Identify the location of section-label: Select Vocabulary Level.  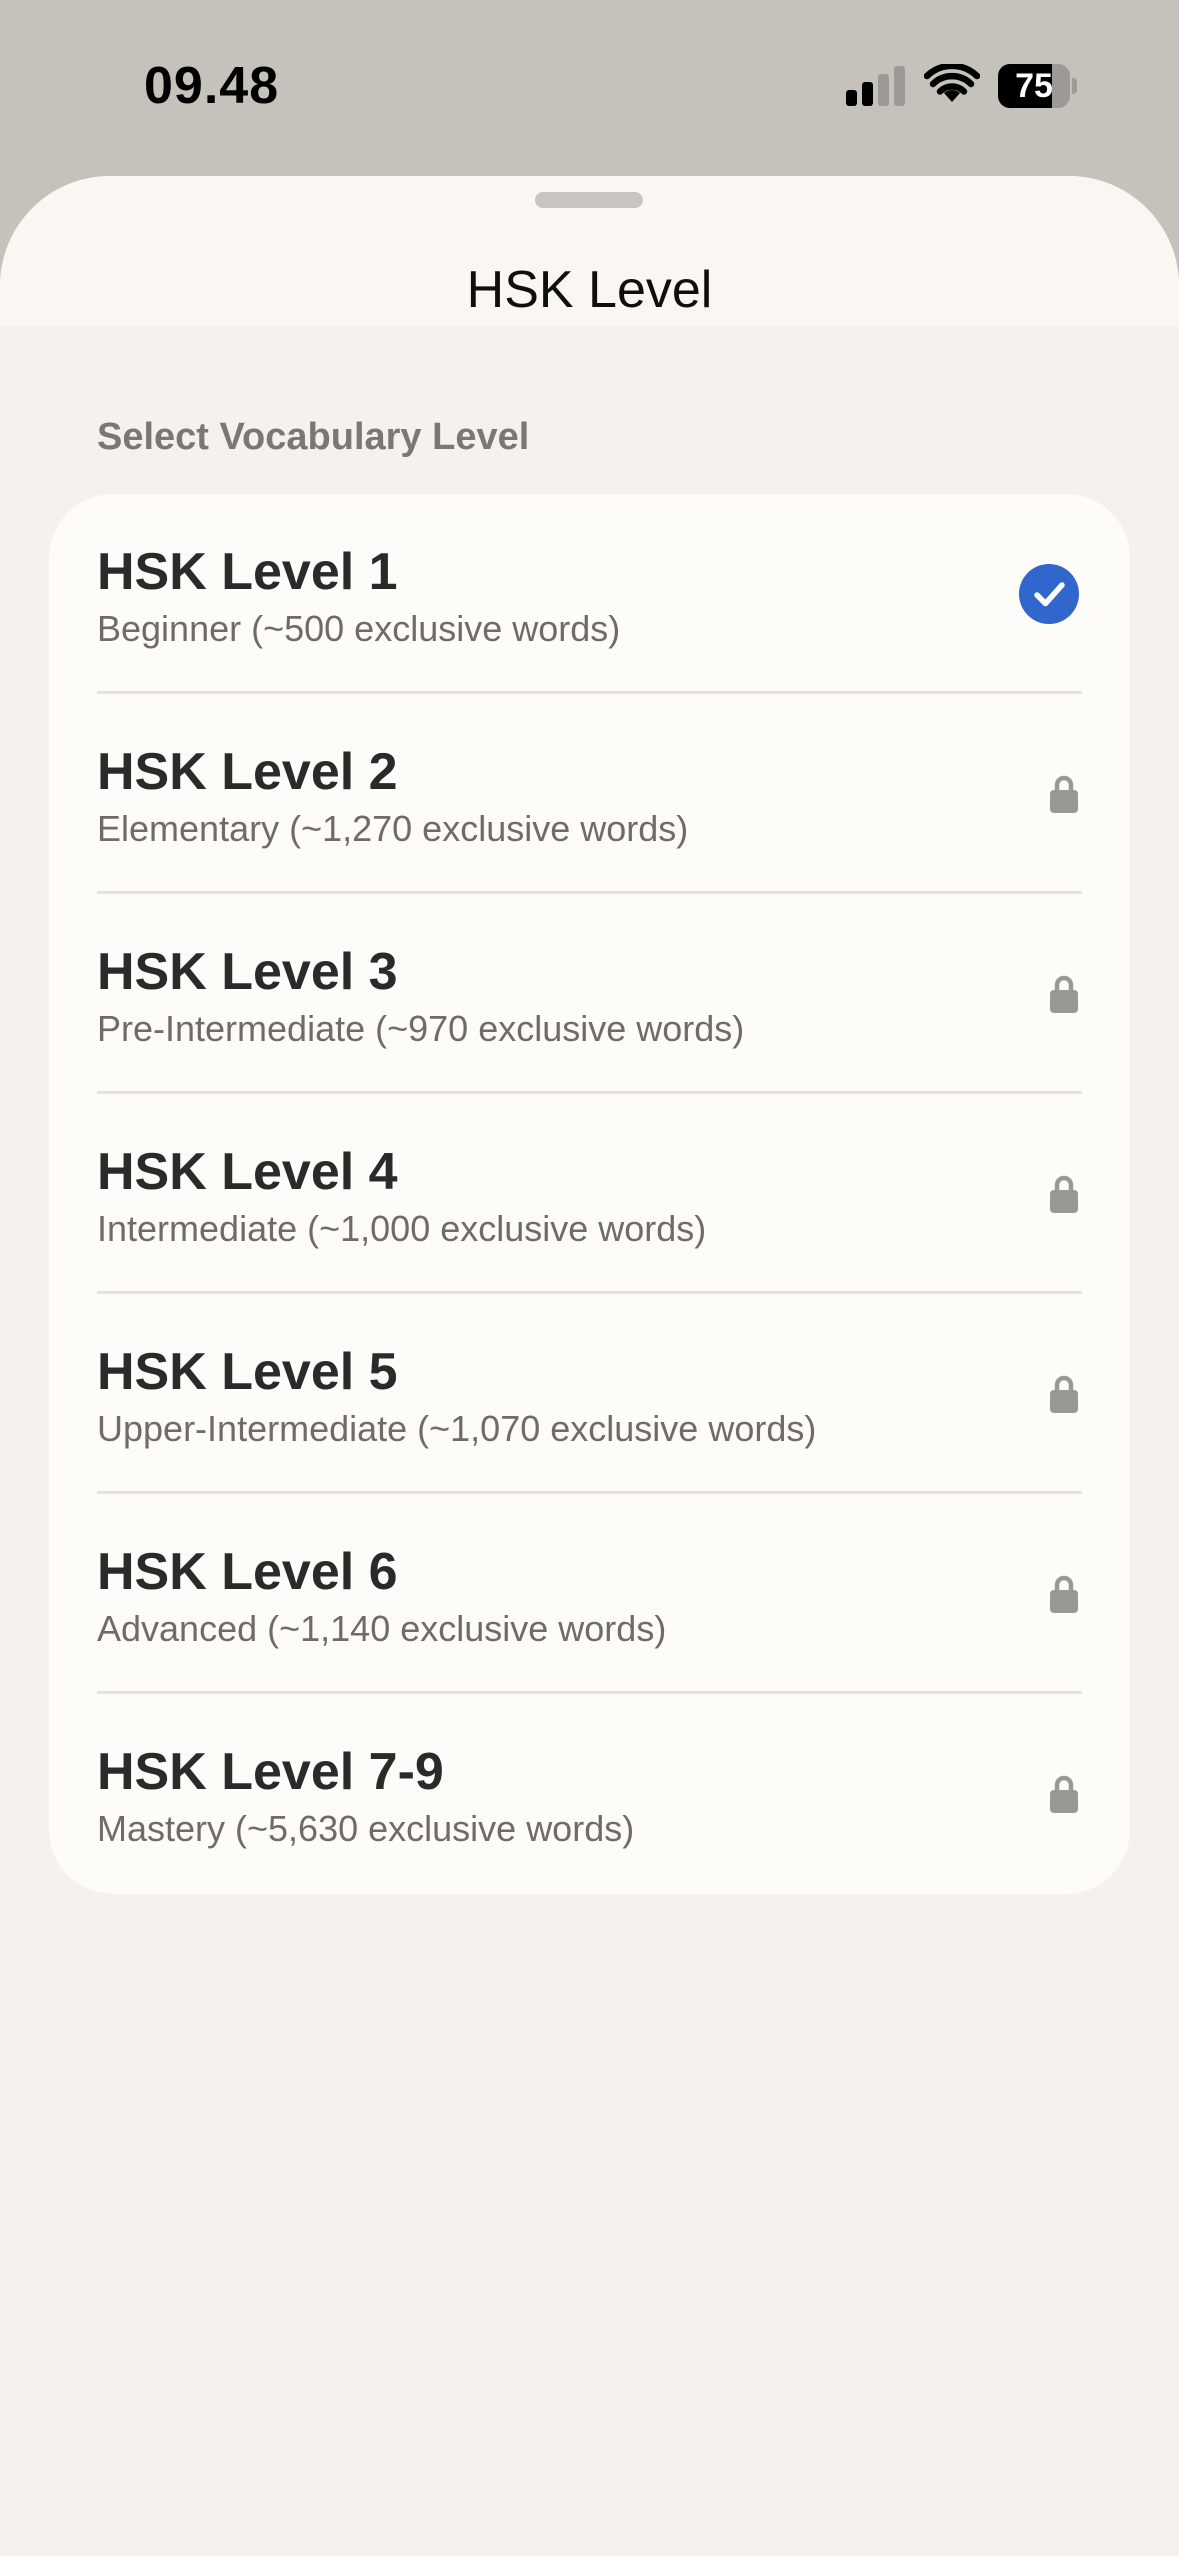
(313, 437).